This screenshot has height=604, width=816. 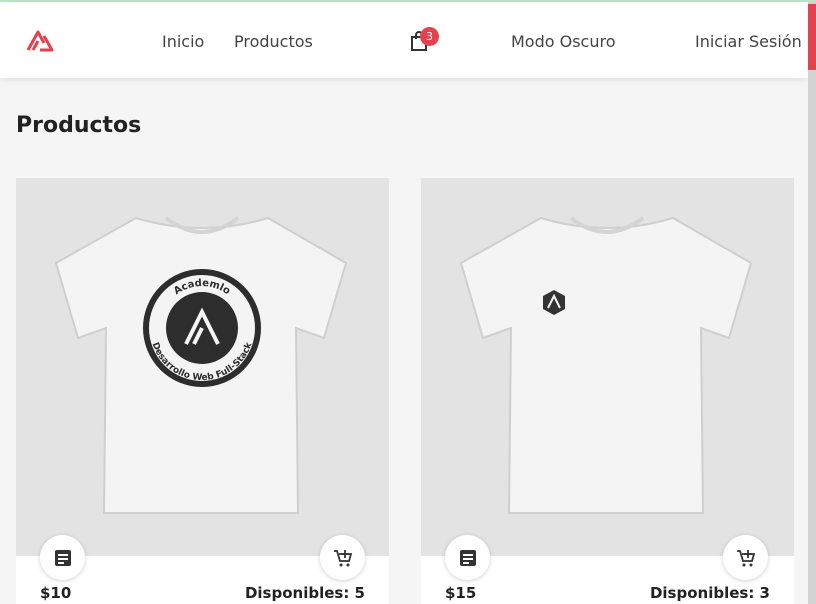 What do you see at coordinates (273, 41) in the screenshot?
I see `nav-productos: Productos` at bounding box center [273, 41].